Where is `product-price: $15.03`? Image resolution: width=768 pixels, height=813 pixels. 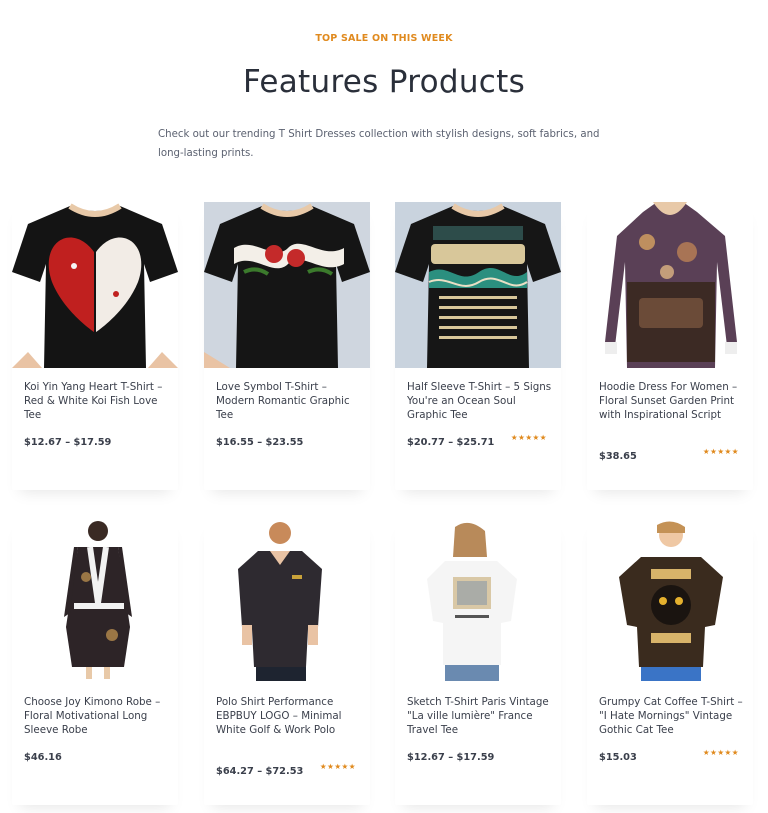
product-price: $15.03 is located at coordinates (618, 757).